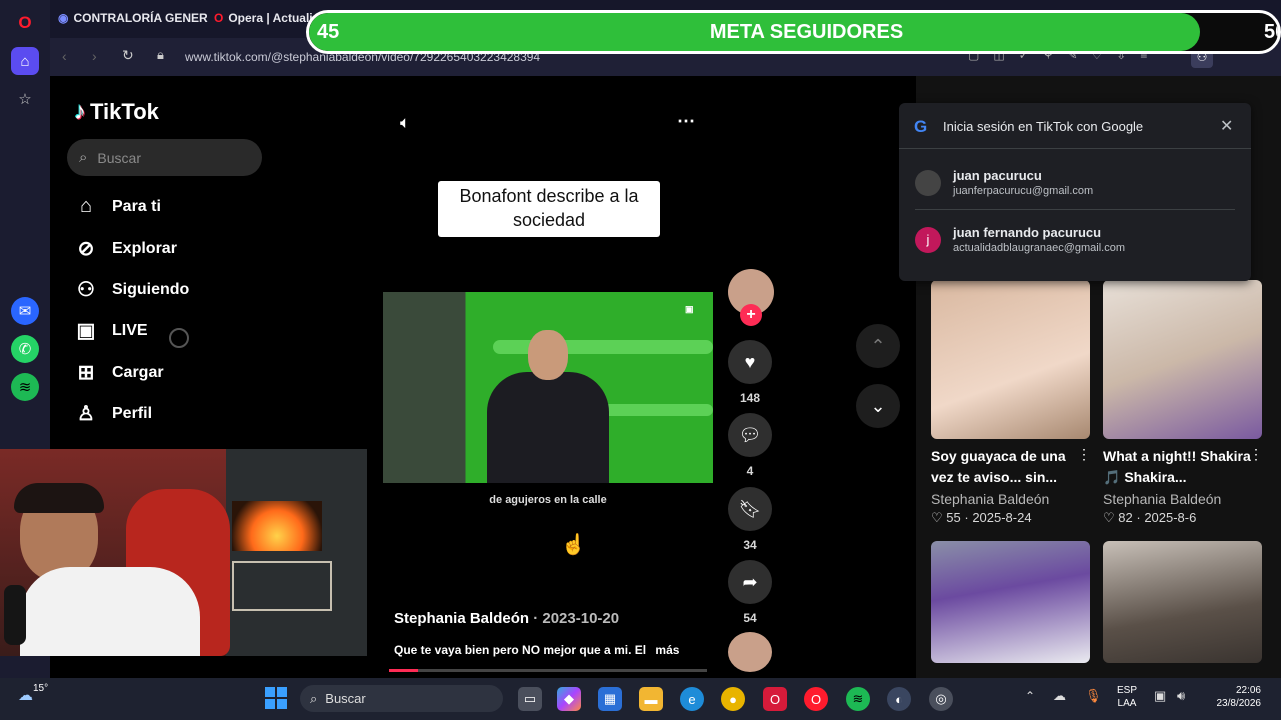 The image size is (1281, 720). Describe the element at coordinates (1093, 696) in the screenshot. I see `microphone-icon: 🎙︎` at that location.